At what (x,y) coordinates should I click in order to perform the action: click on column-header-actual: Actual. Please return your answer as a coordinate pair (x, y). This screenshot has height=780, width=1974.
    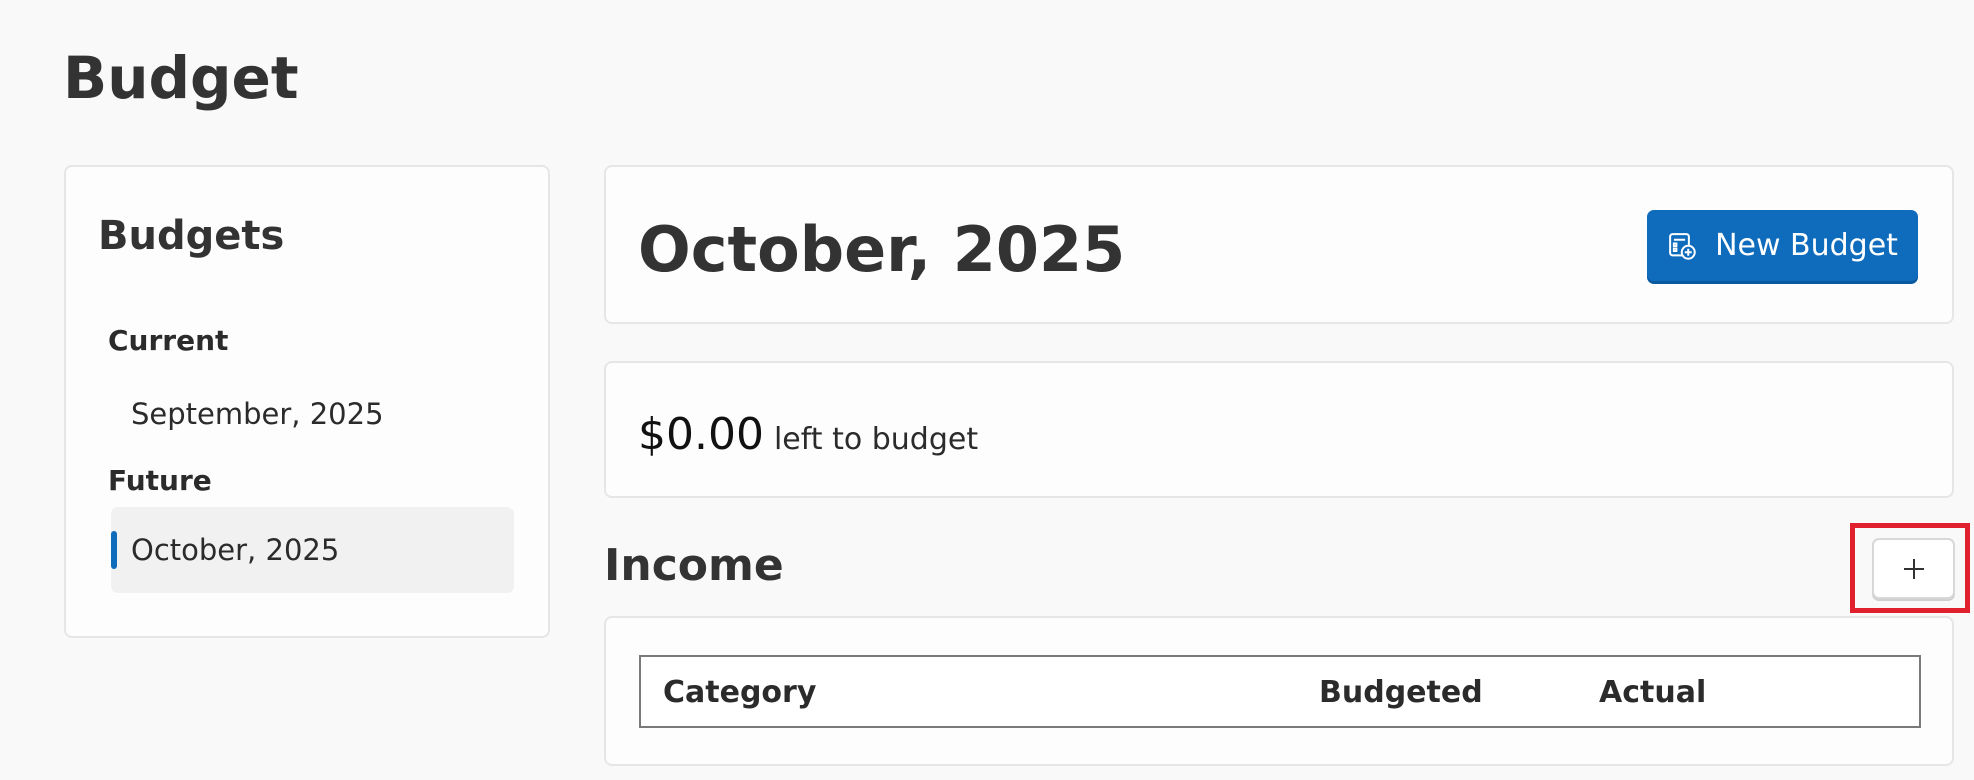
    Looking at the image, I should click on (1653, 692).